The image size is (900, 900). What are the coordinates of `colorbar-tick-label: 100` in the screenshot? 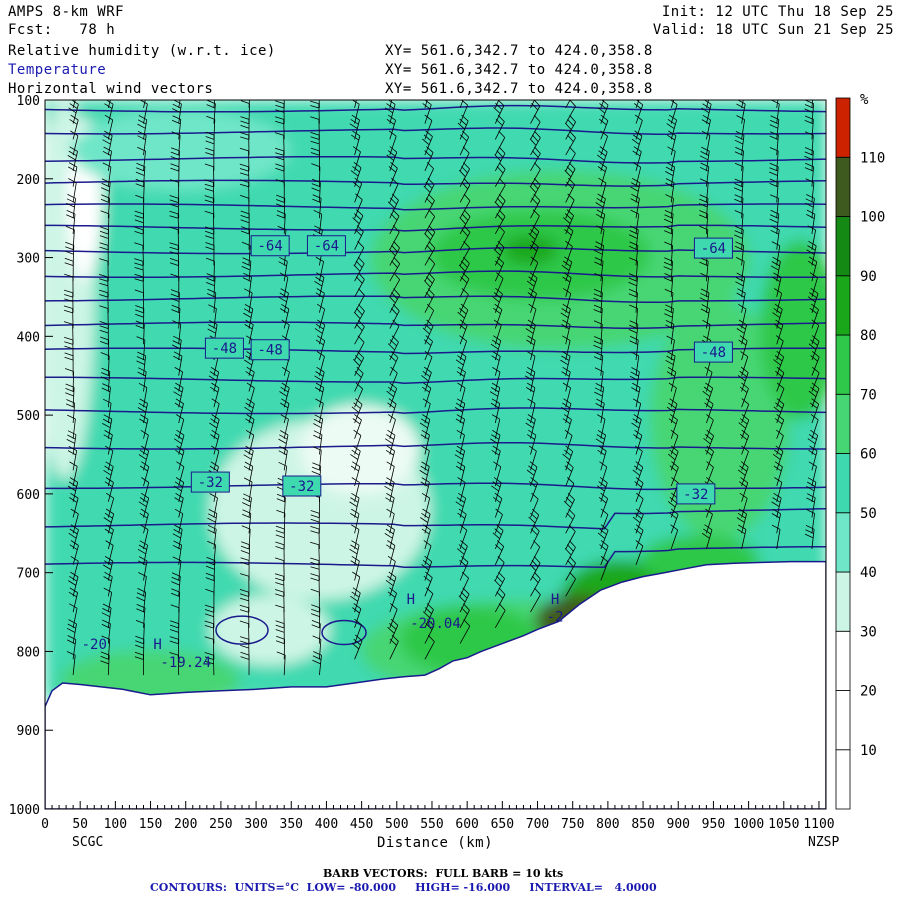 It's located at (872, 218).